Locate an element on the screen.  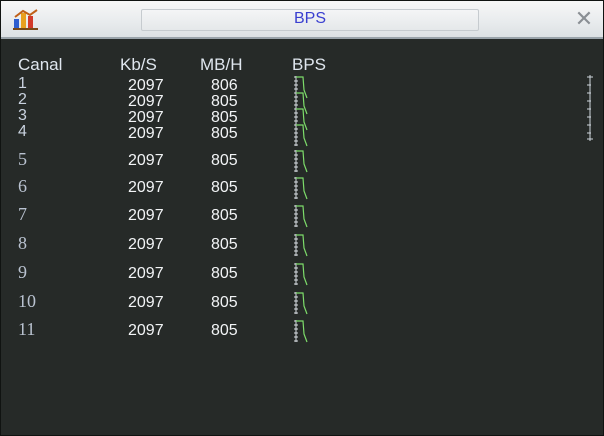
column-header-mbh: MB/H is located at coordinates (221, 64).